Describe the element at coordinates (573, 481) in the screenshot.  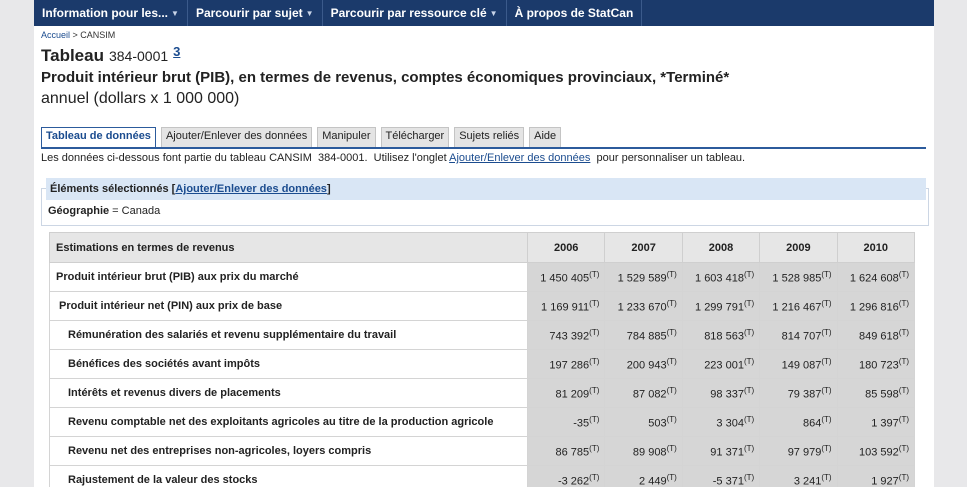
I see `cell-value: -3 262` at that location.